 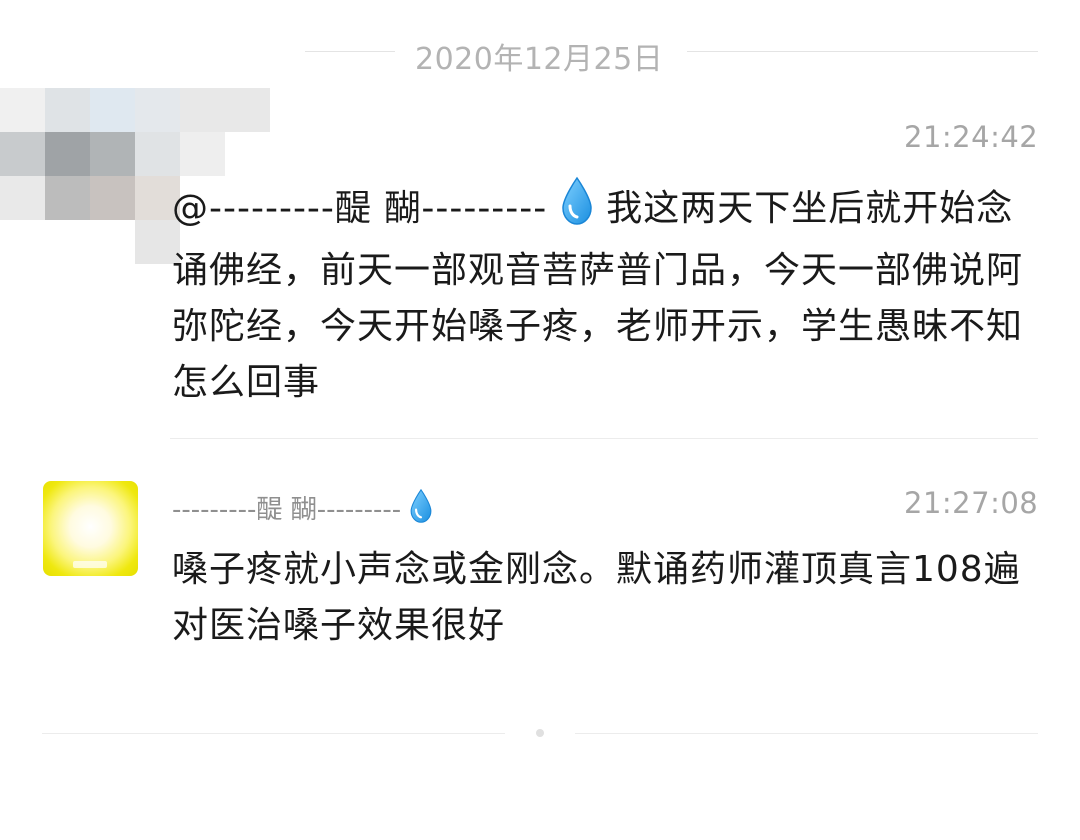 What do you see at coordinates (539, 59) in the screenshot?
I see `date-label: 2020年12月25日` at bounding box center [539, 59].